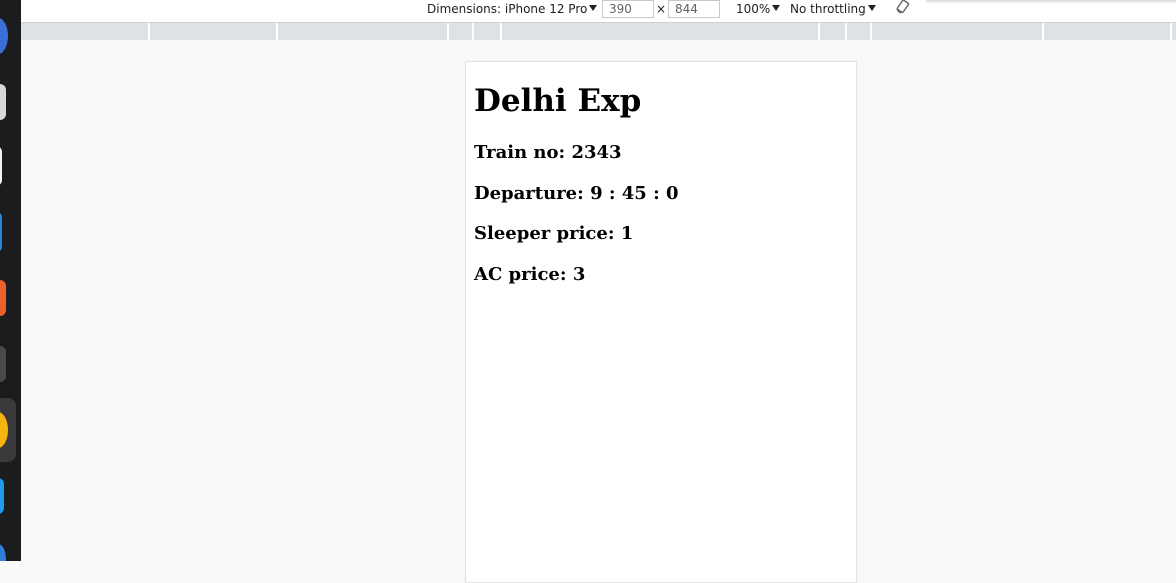 The image size is (1176, 583). I want to click on departure-value: 9 : 45 : 0, so click(634, 193).